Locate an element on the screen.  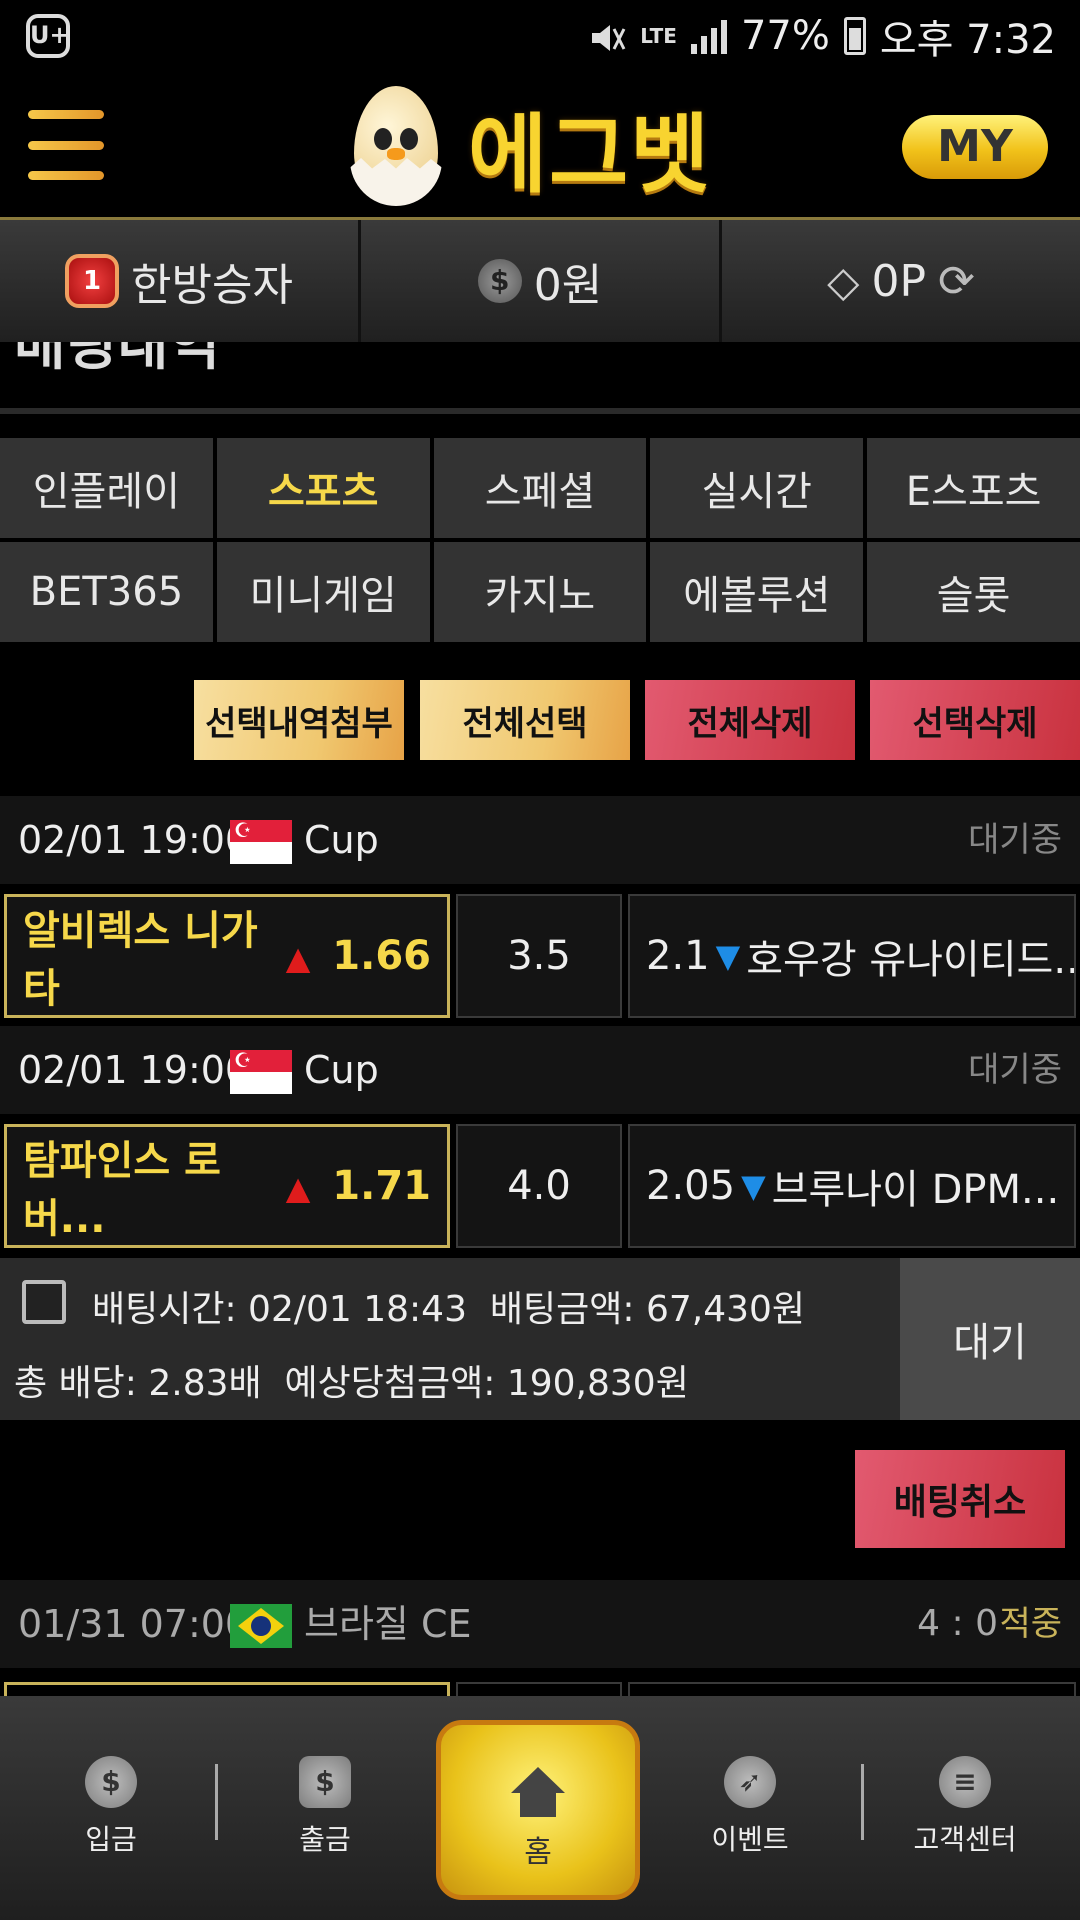
user-rank-cell: 1 한방승자 is located at coordinates (180, 281).